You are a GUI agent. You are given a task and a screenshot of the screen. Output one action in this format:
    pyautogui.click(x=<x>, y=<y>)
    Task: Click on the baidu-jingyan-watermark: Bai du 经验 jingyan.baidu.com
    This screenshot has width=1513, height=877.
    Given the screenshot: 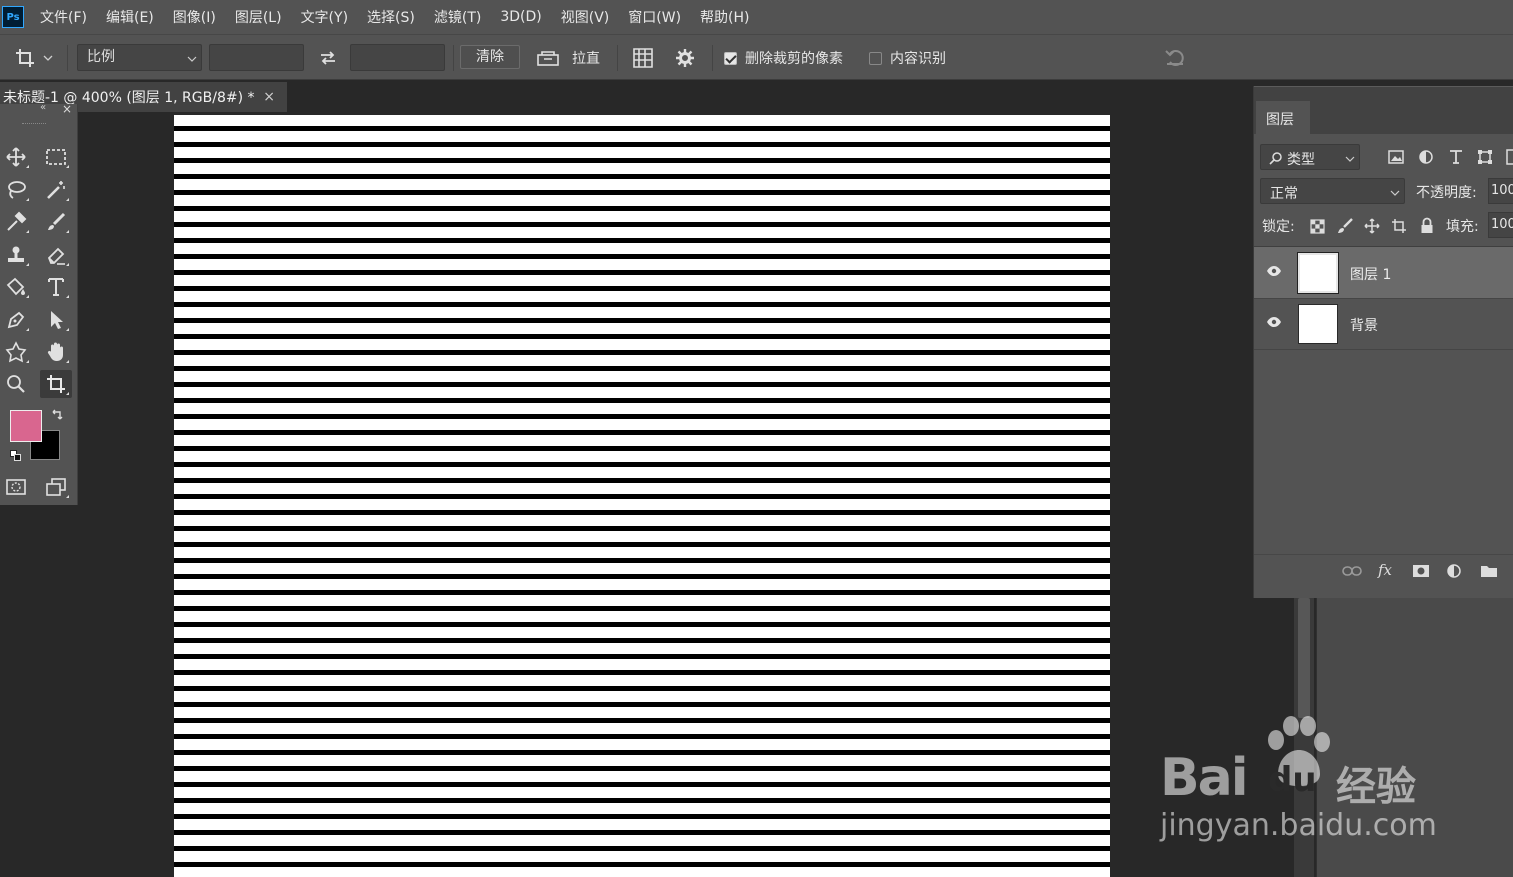 What is the action you would take?
    pyautogui.click(x=1305, y=782)
    